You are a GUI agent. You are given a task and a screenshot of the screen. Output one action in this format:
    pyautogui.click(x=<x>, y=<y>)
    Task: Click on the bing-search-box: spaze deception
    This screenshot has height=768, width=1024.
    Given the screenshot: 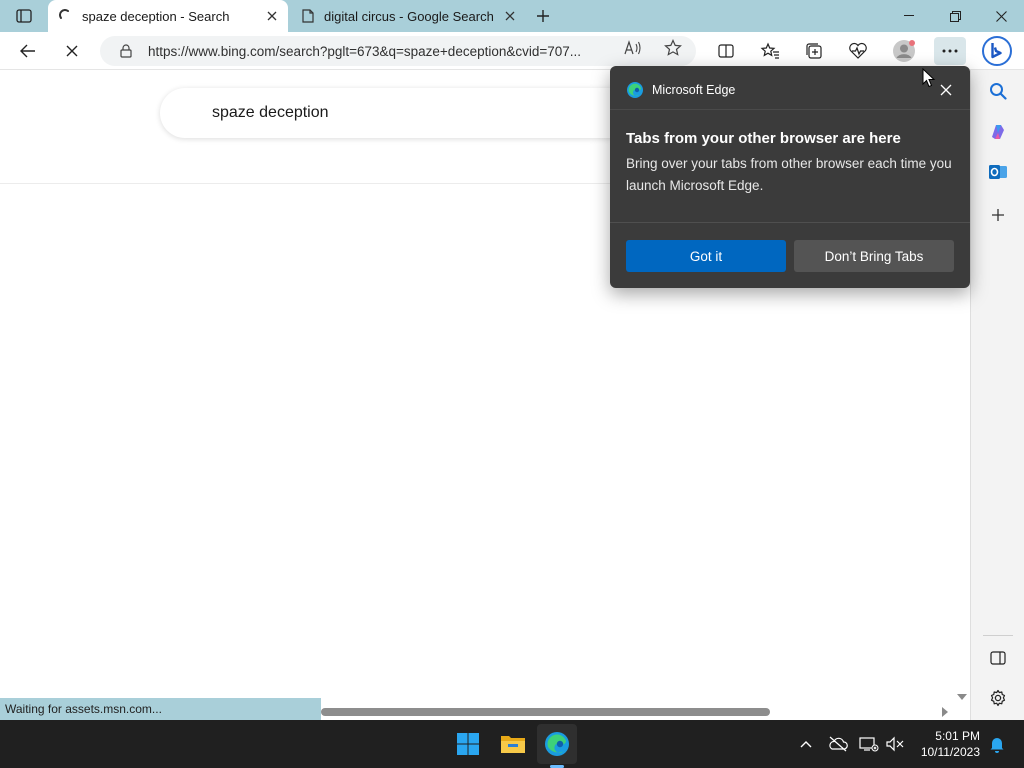 What is the action you would take?
    pyautogui.click(x=400, y=113)
    